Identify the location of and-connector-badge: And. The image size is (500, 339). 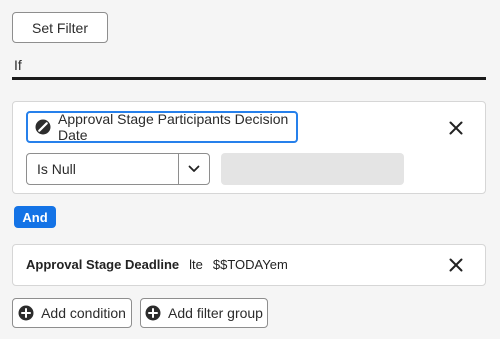
(35, 217).